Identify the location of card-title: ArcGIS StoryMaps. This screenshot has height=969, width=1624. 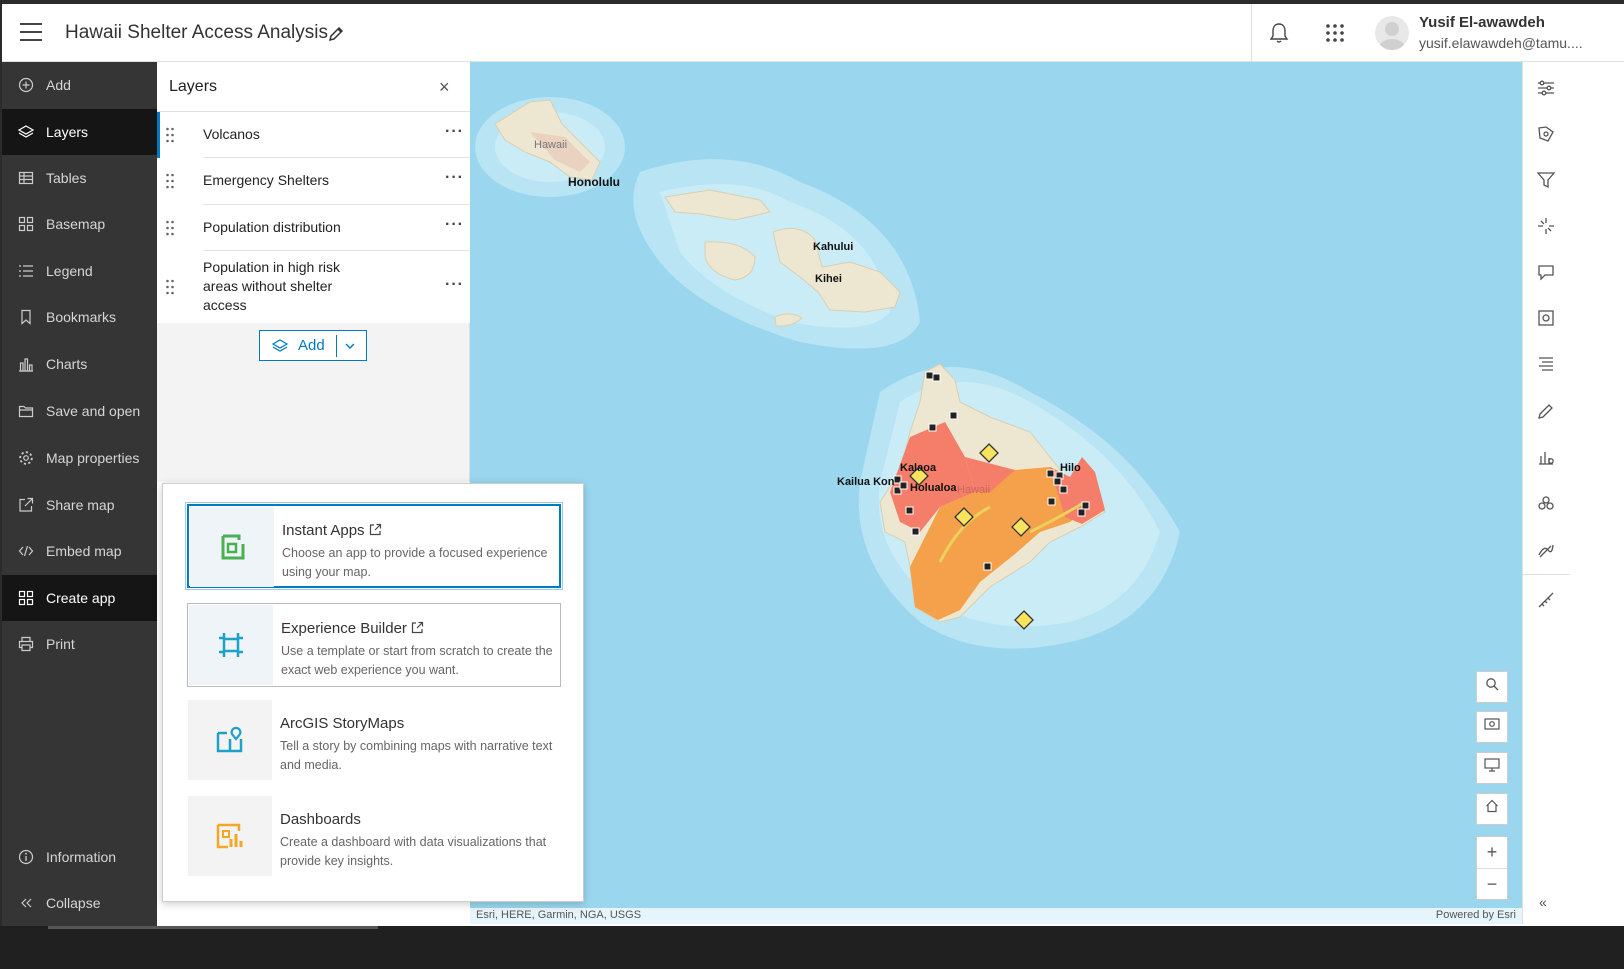
(342, 723).